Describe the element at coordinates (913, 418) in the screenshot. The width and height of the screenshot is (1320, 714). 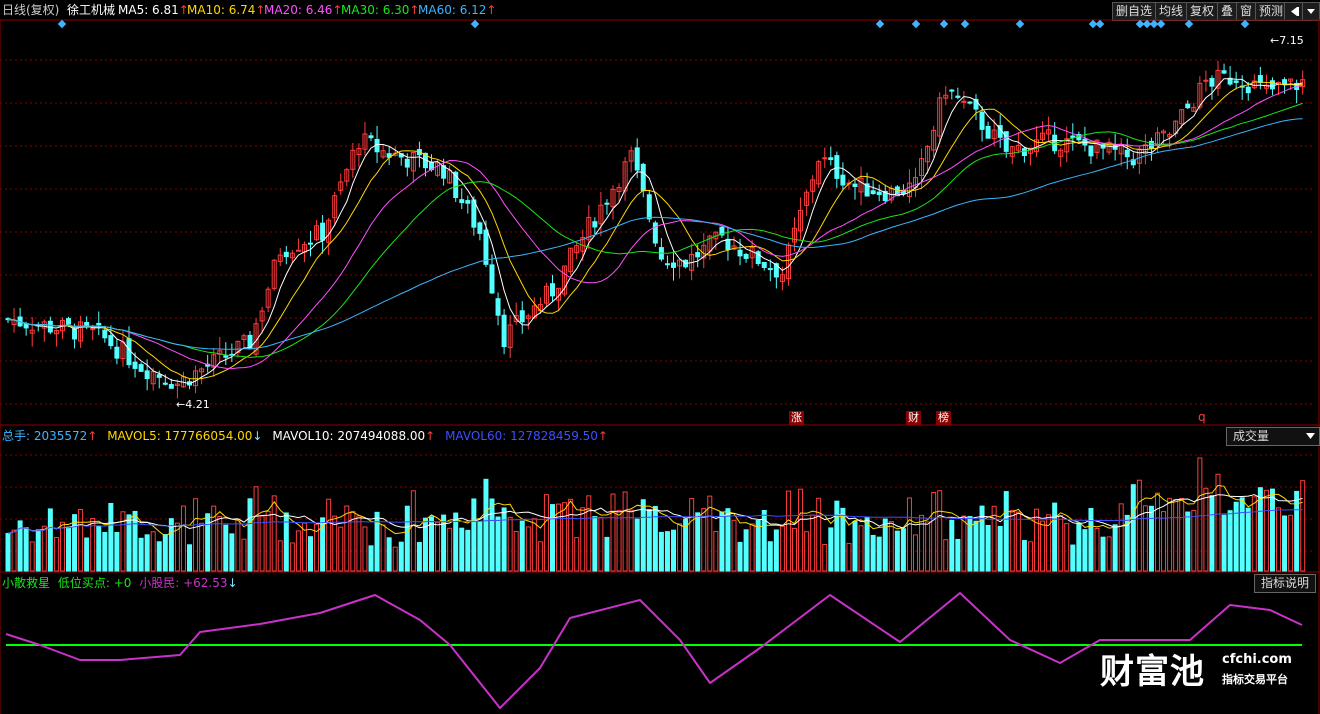
I see `marker-finance: 财` at that location.